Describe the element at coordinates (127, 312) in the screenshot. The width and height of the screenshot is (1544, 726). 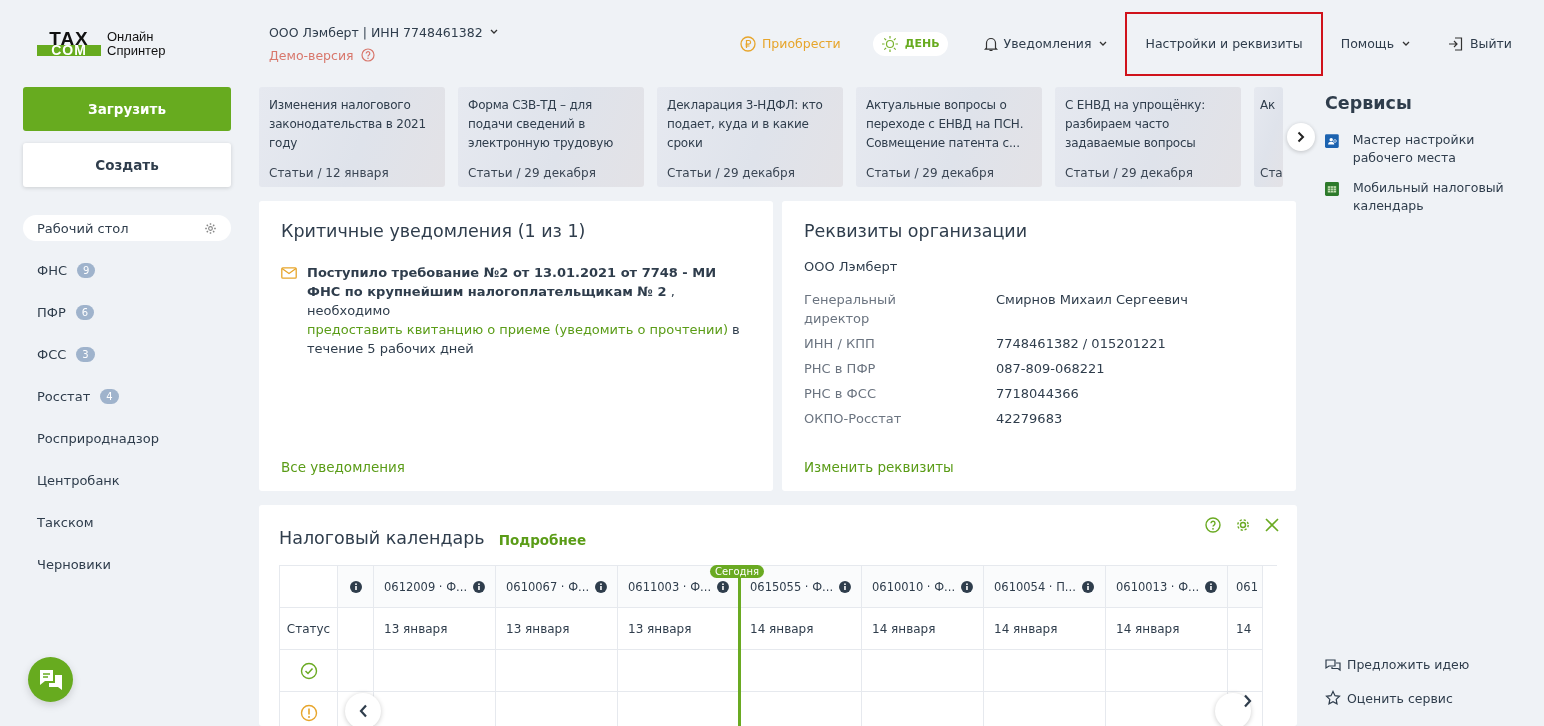
I see `sidebar-item: ПФР 6` at that location.